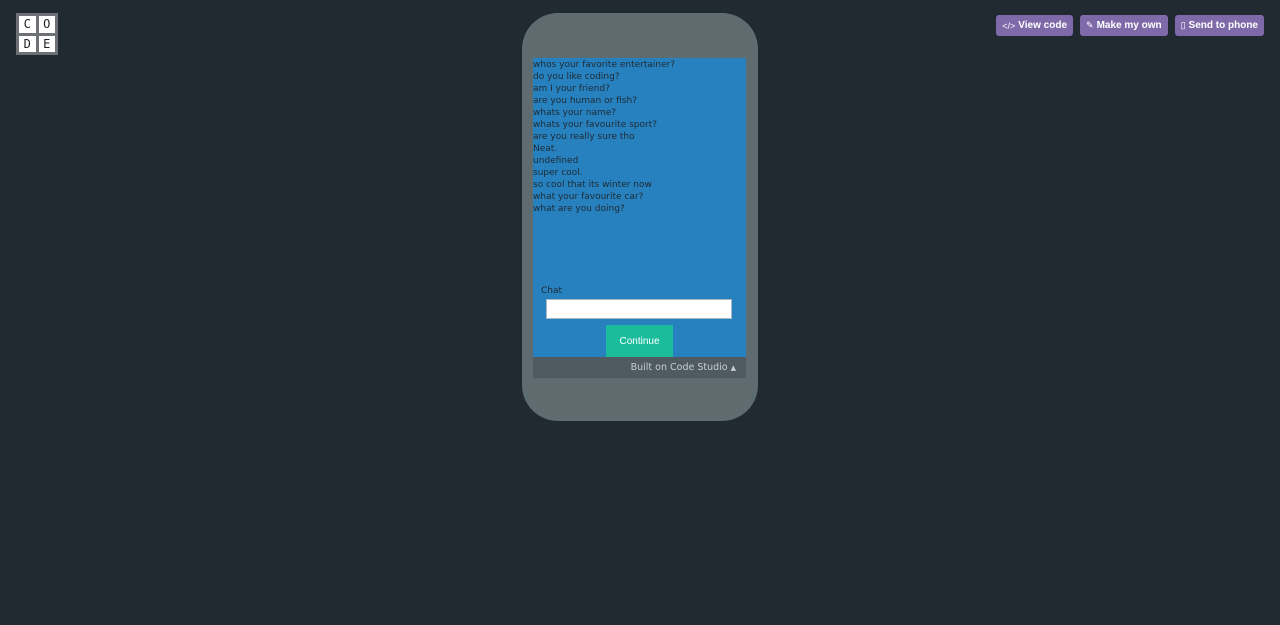 This screenshot has width=1280, height=625. Describe the element at coordinates (1009, 25) in the screenshot. I see `code-icon: </>` at that location.